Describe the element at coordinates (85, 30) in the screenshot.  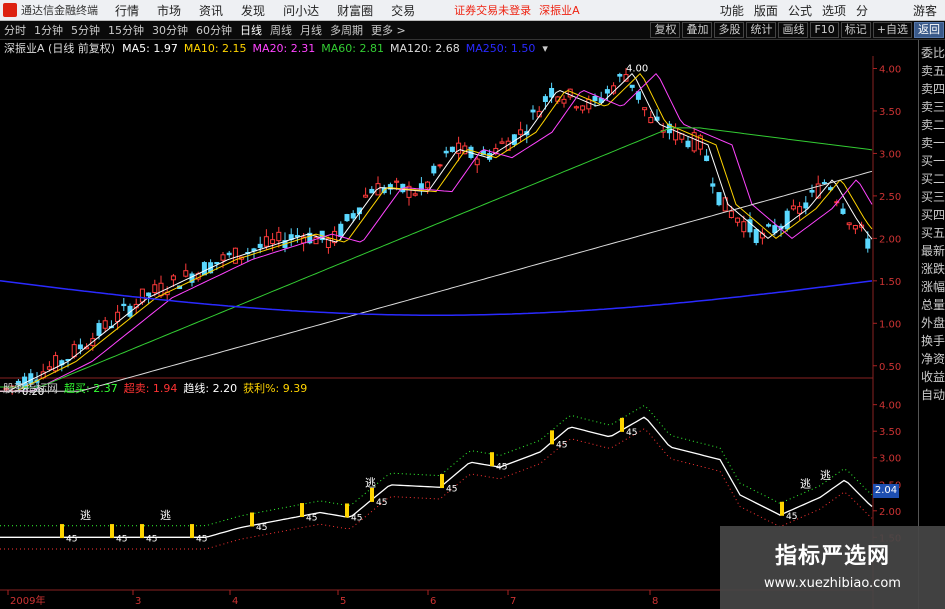
I see `period-5min: 5分钟` at that location.